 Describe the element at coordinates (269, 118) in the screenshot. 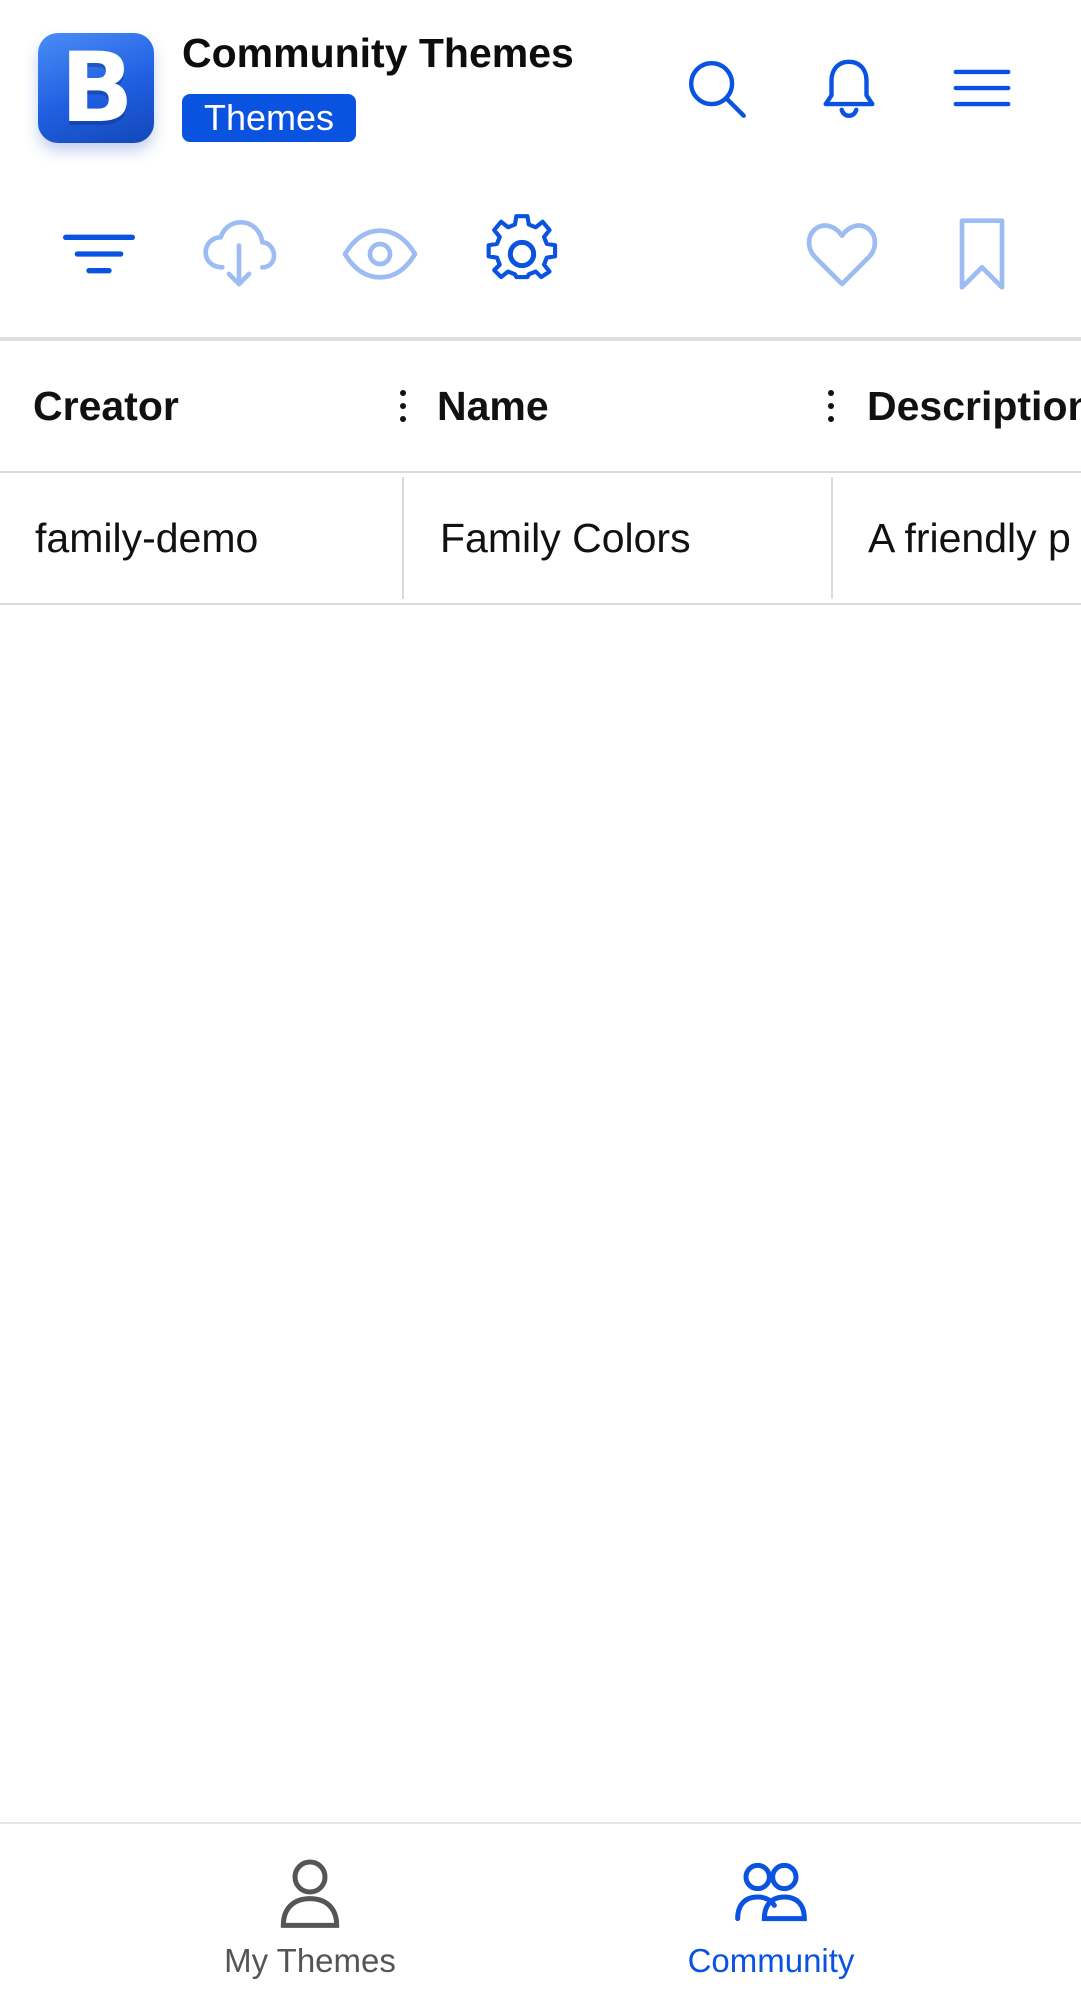

I see `section-badge: Themes` at that location.